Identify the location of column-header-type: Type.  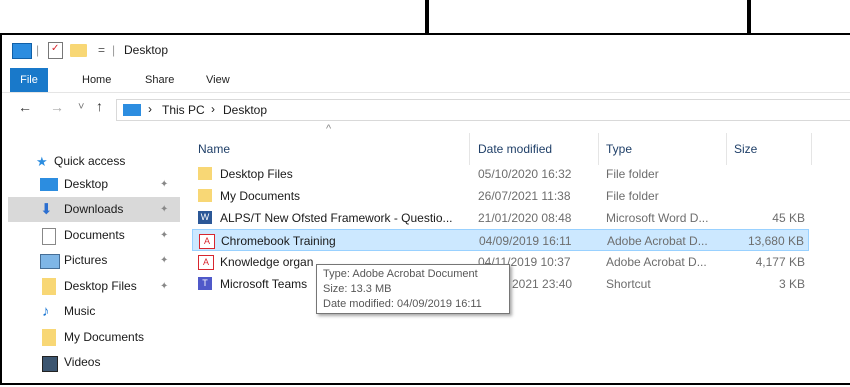
(619, 145).